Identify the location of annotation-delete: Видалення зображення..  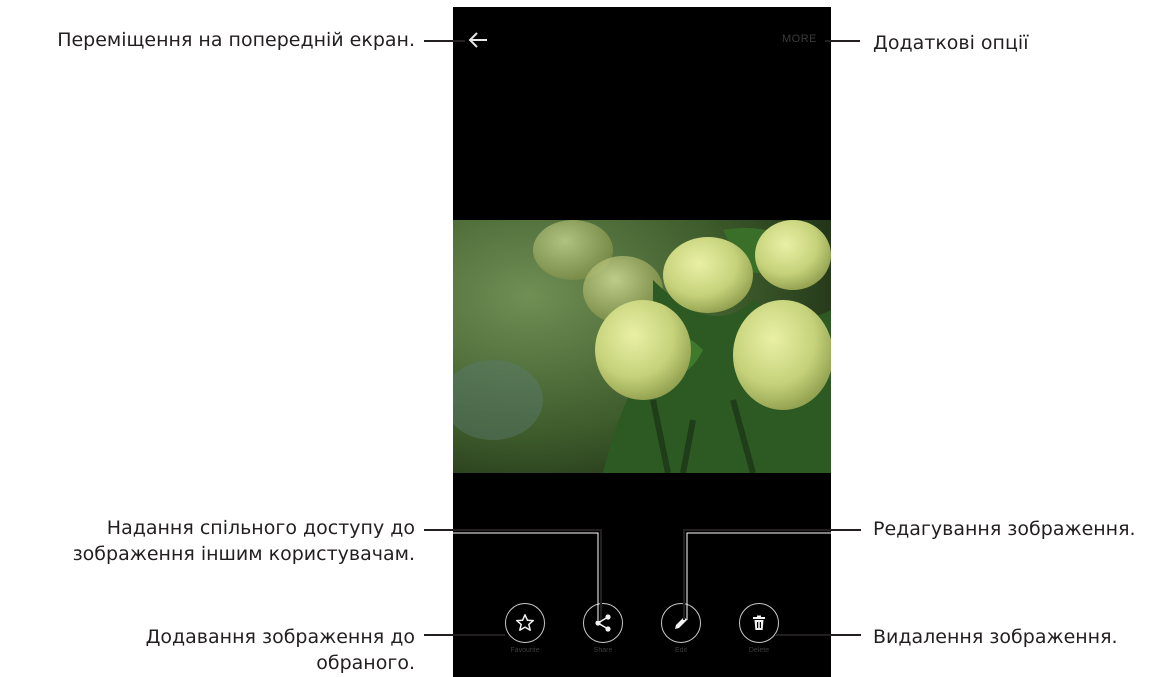
(995, 637).